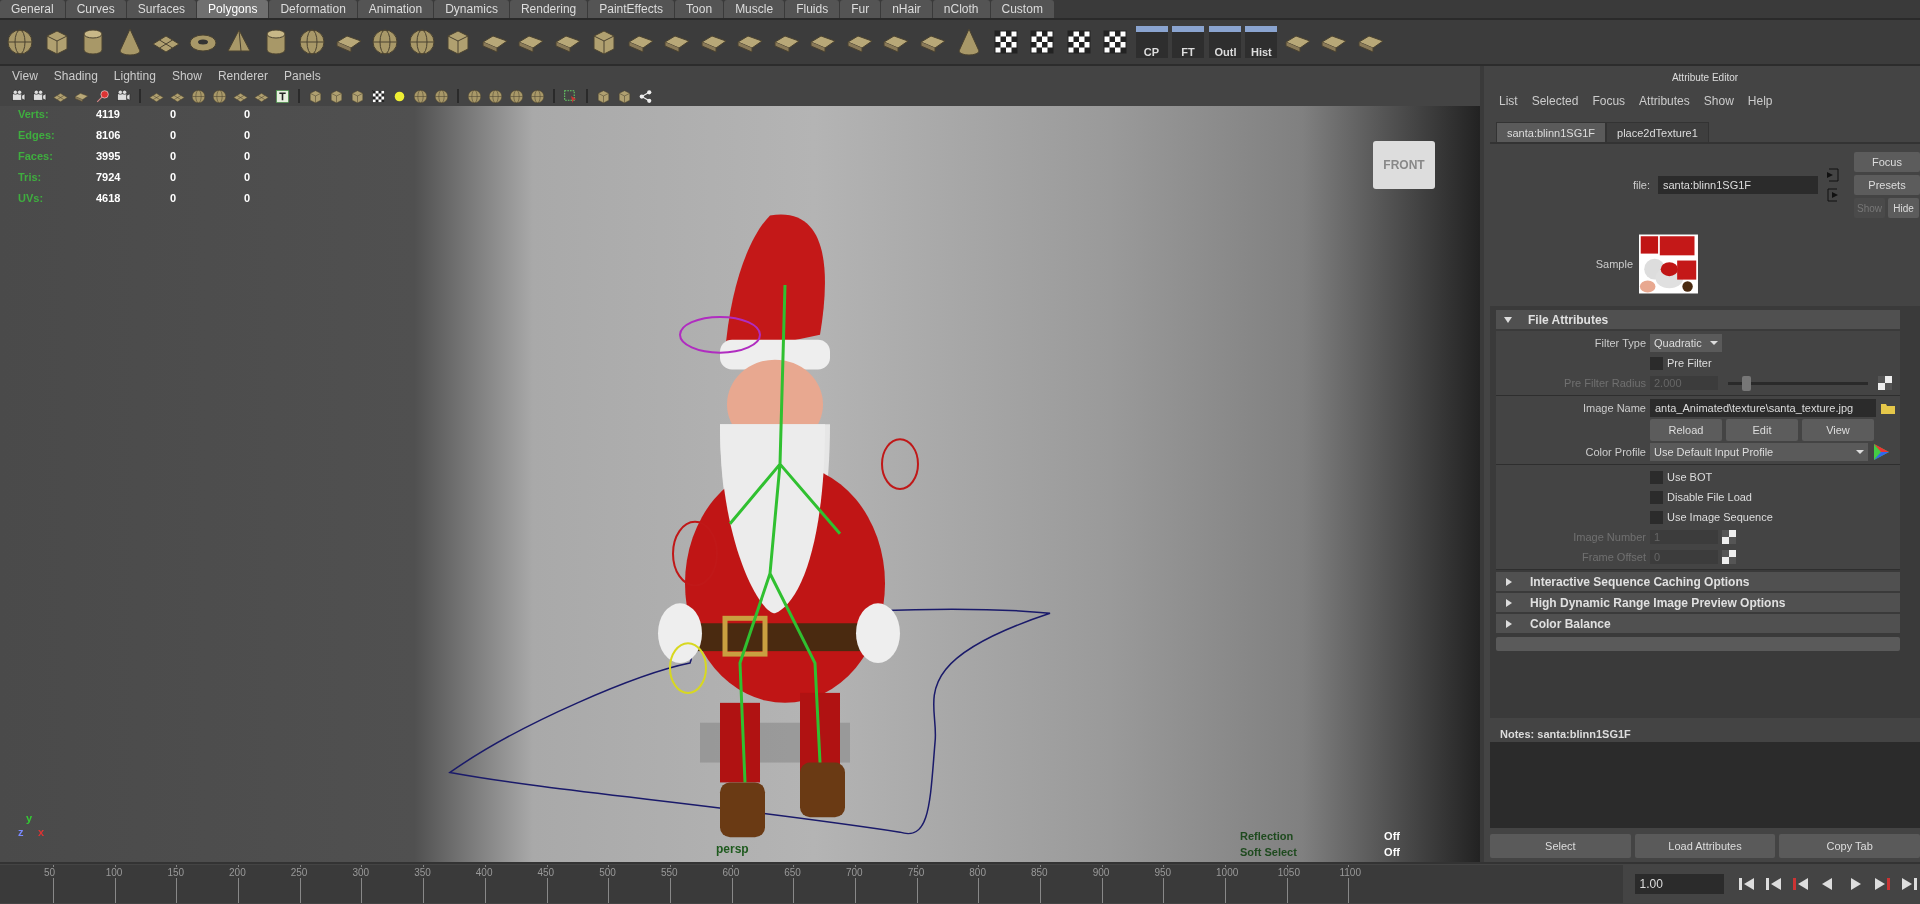  I want to click on shelf-tab: Fur, so click(860, 9).